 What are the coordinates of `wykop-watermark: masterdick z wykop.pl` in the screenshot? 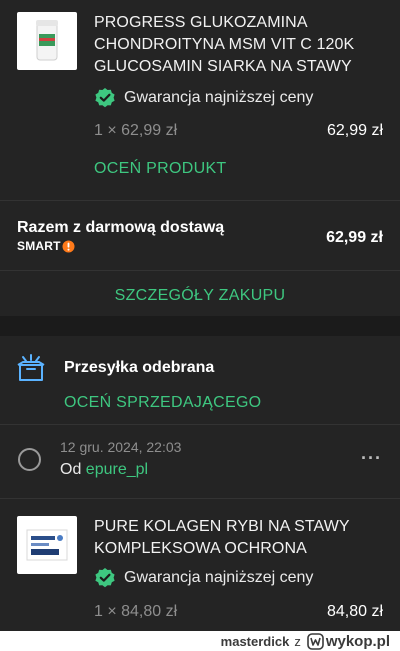 It's located at (200, 641).